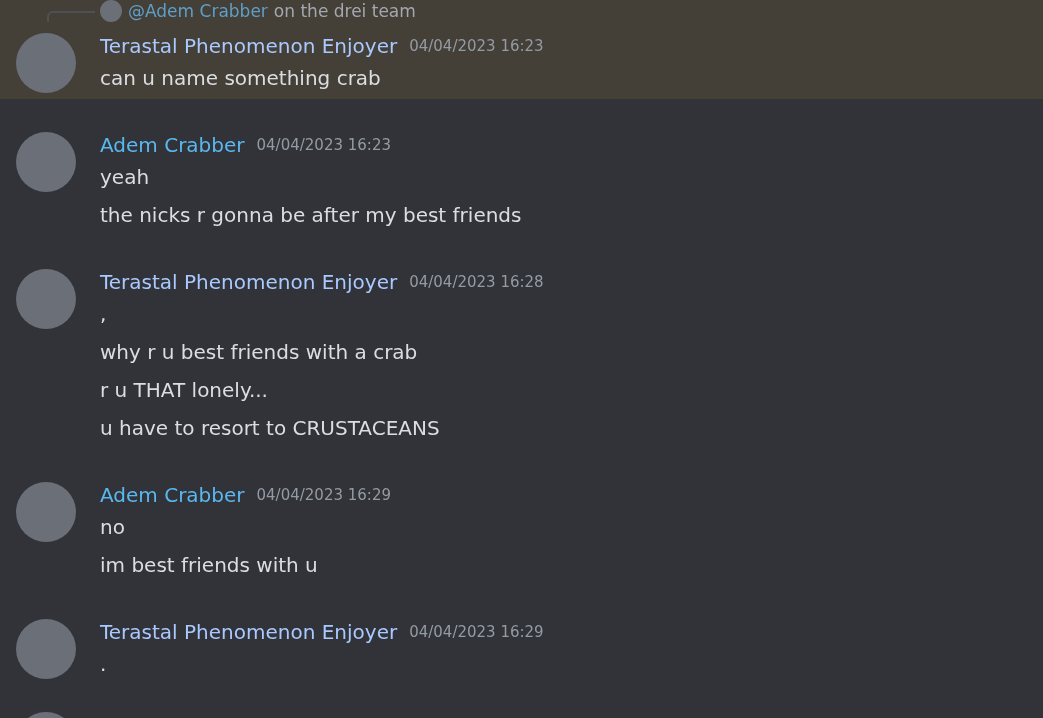 This screenshot has height=718, width=1043. I want to click on message-text: why r u best friends with a crab, so click(259, 352).